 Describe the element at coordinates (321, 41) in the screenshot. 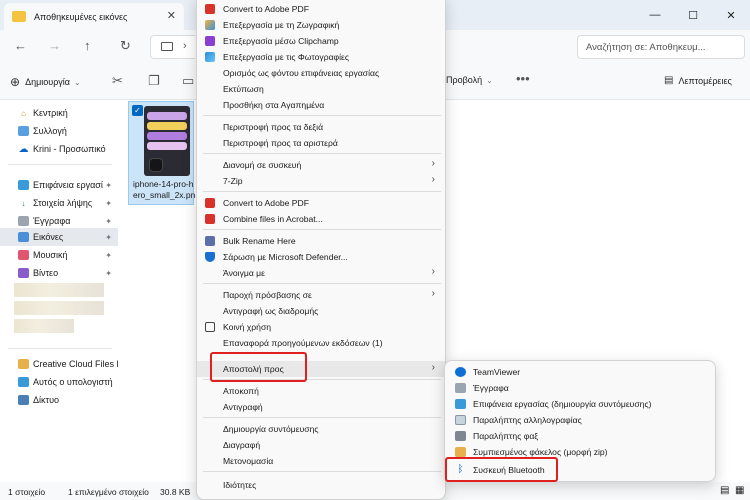

I see `menu-item-edit-clipchamp: Επεξεργασία μέσω Clipchamp` at that location.